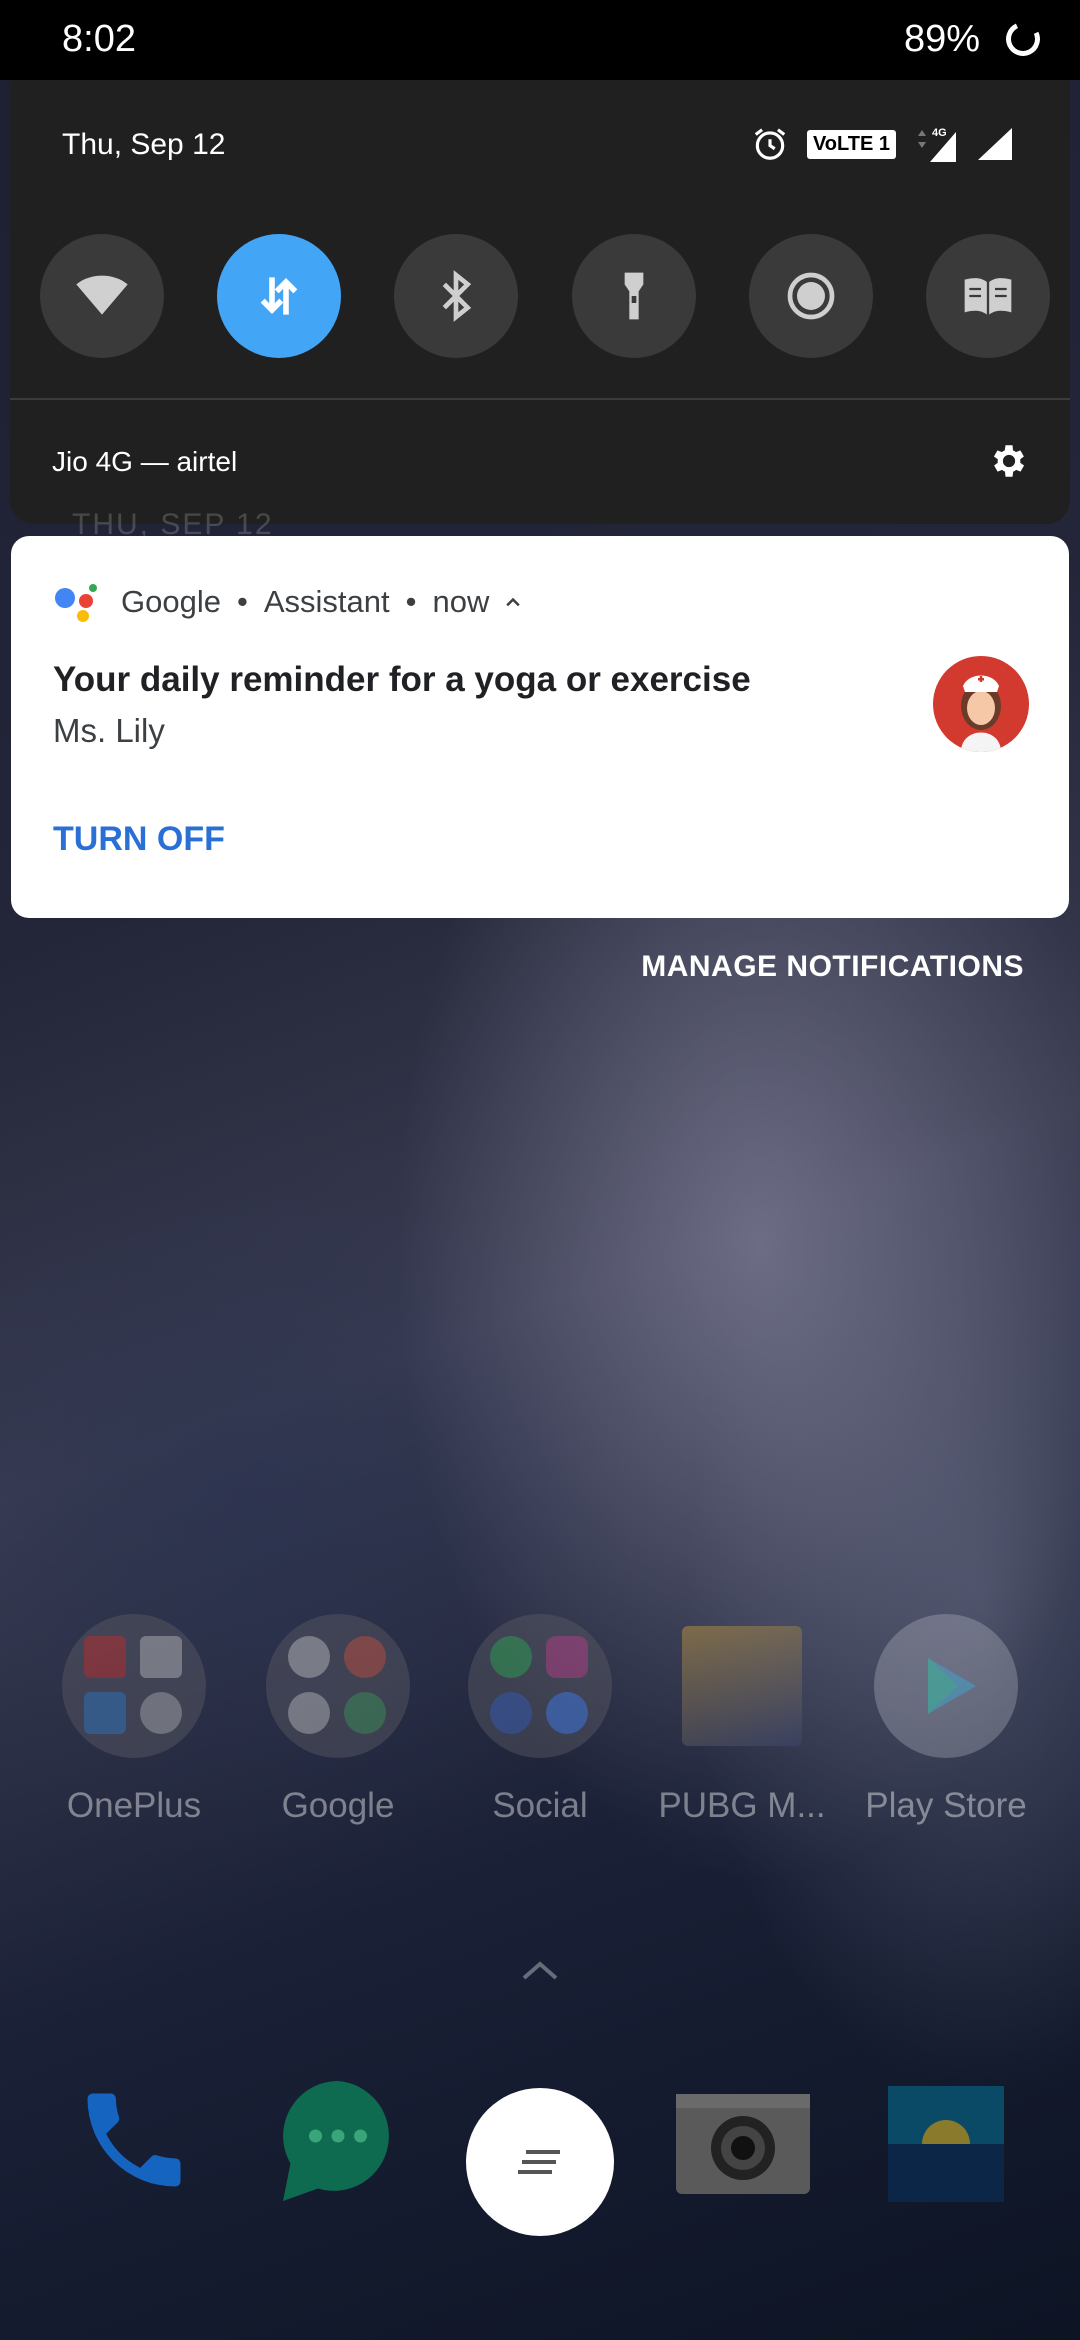  I want to click on app-folder-social: Social, so click(540, 1720).